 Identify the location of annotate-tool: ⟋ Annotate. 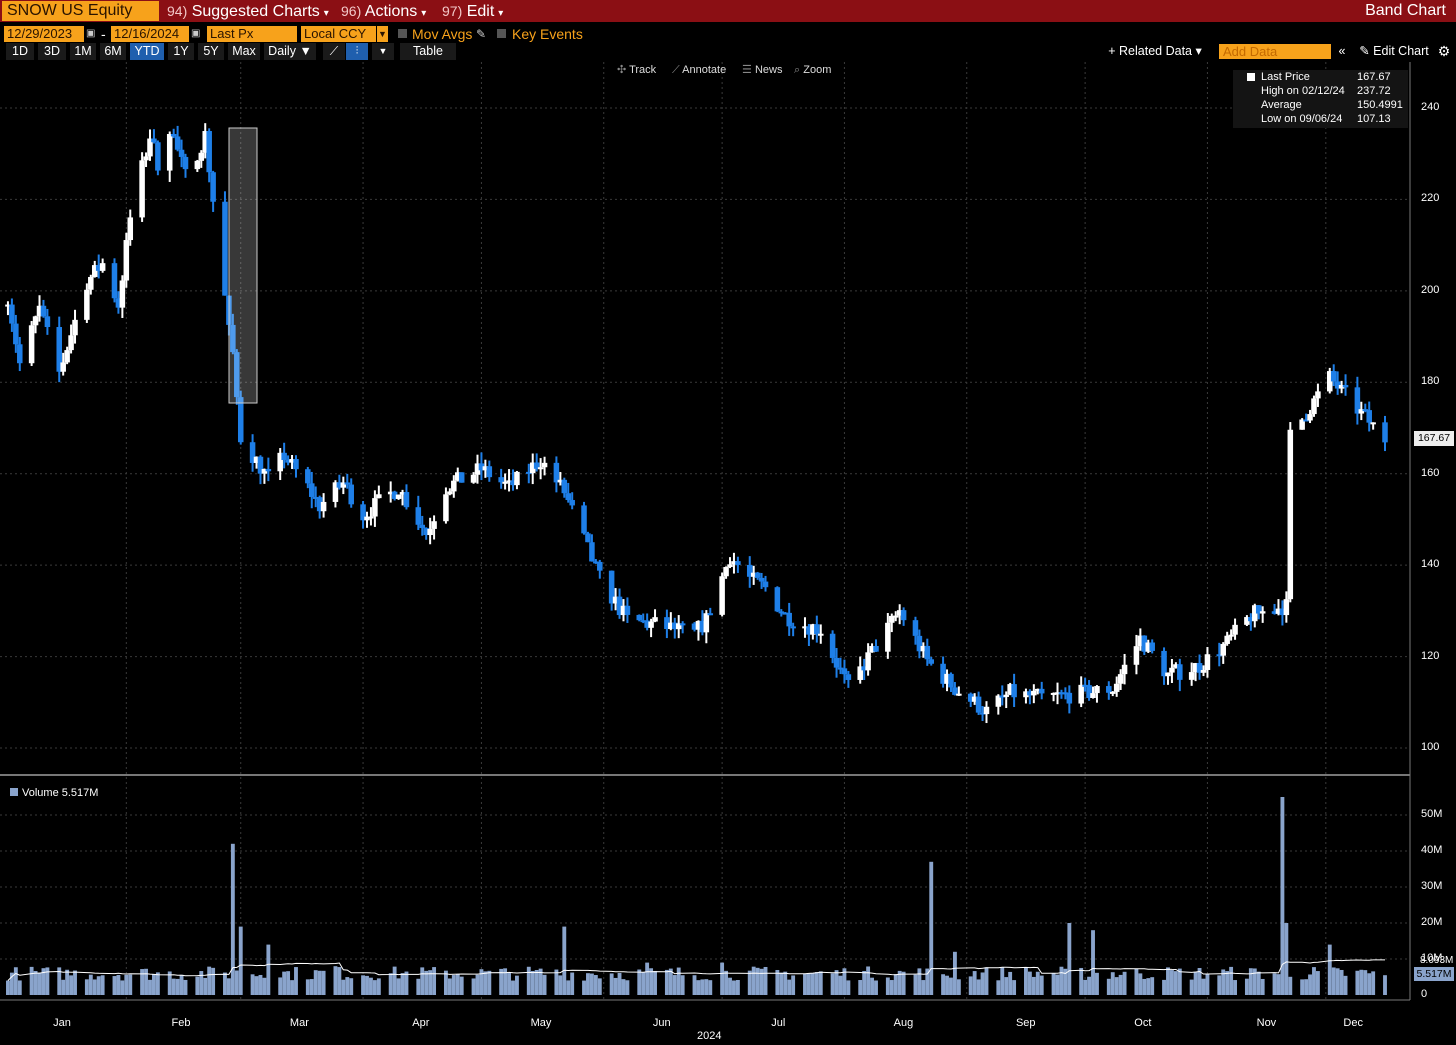
(699, 70).